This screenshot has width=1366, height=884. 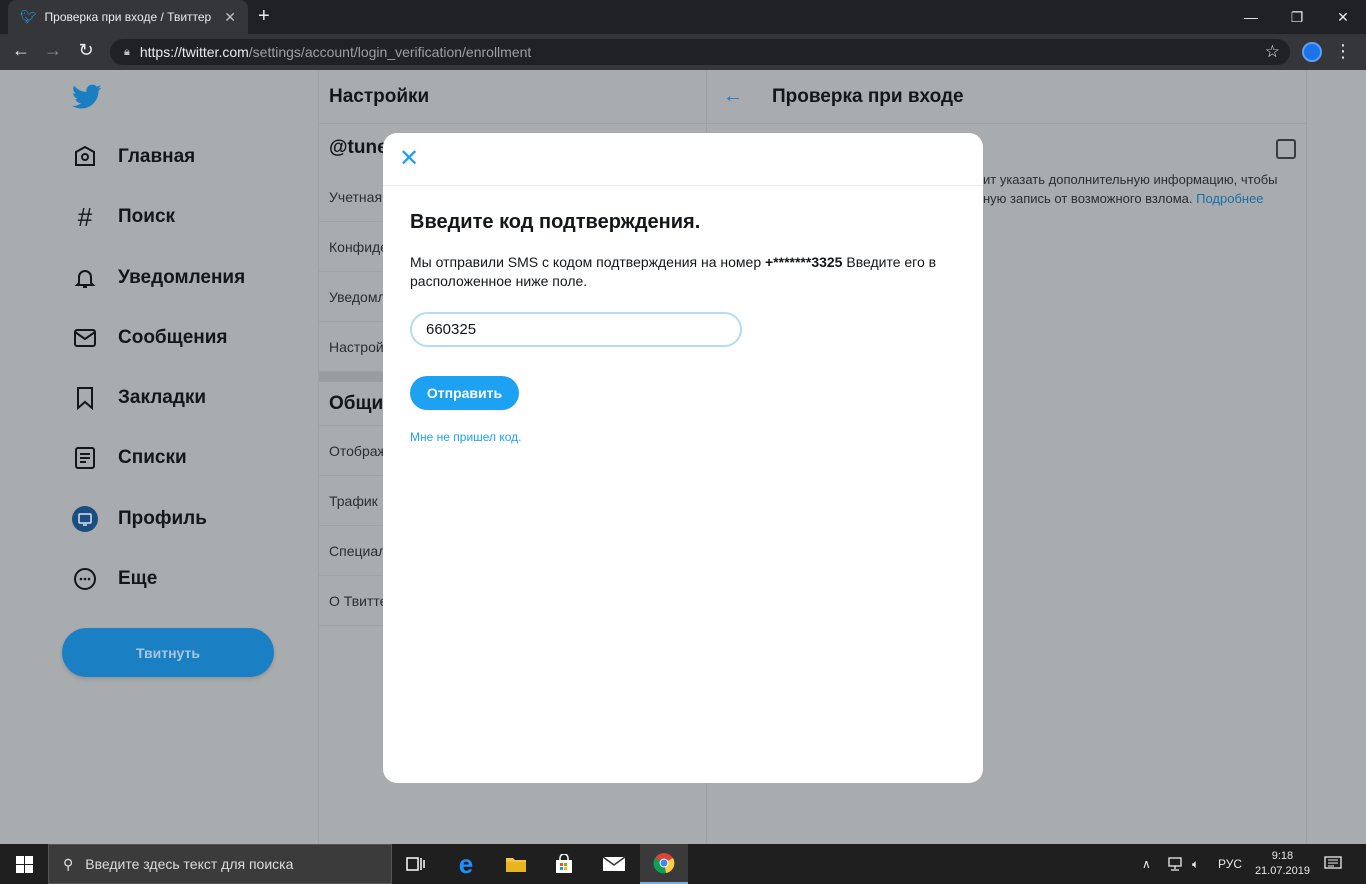 I want to click on detail-header: ← Проверка при входе, so click(x=1006, y=97).